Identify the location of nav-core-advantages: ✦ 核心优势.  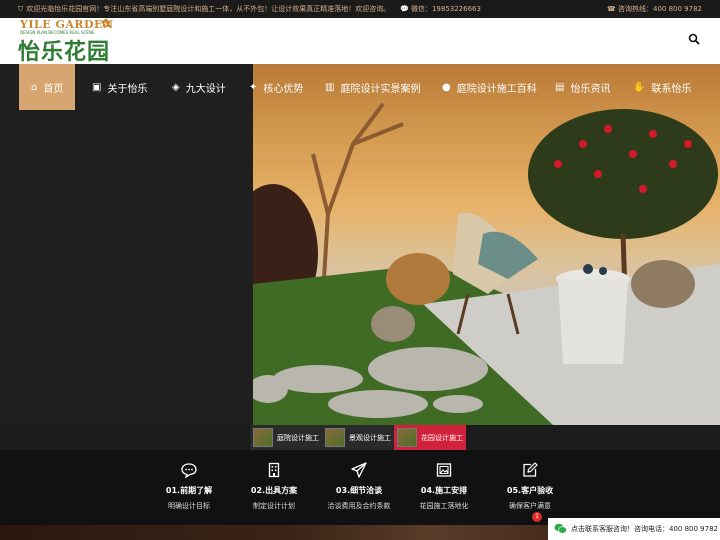
(276, 87).